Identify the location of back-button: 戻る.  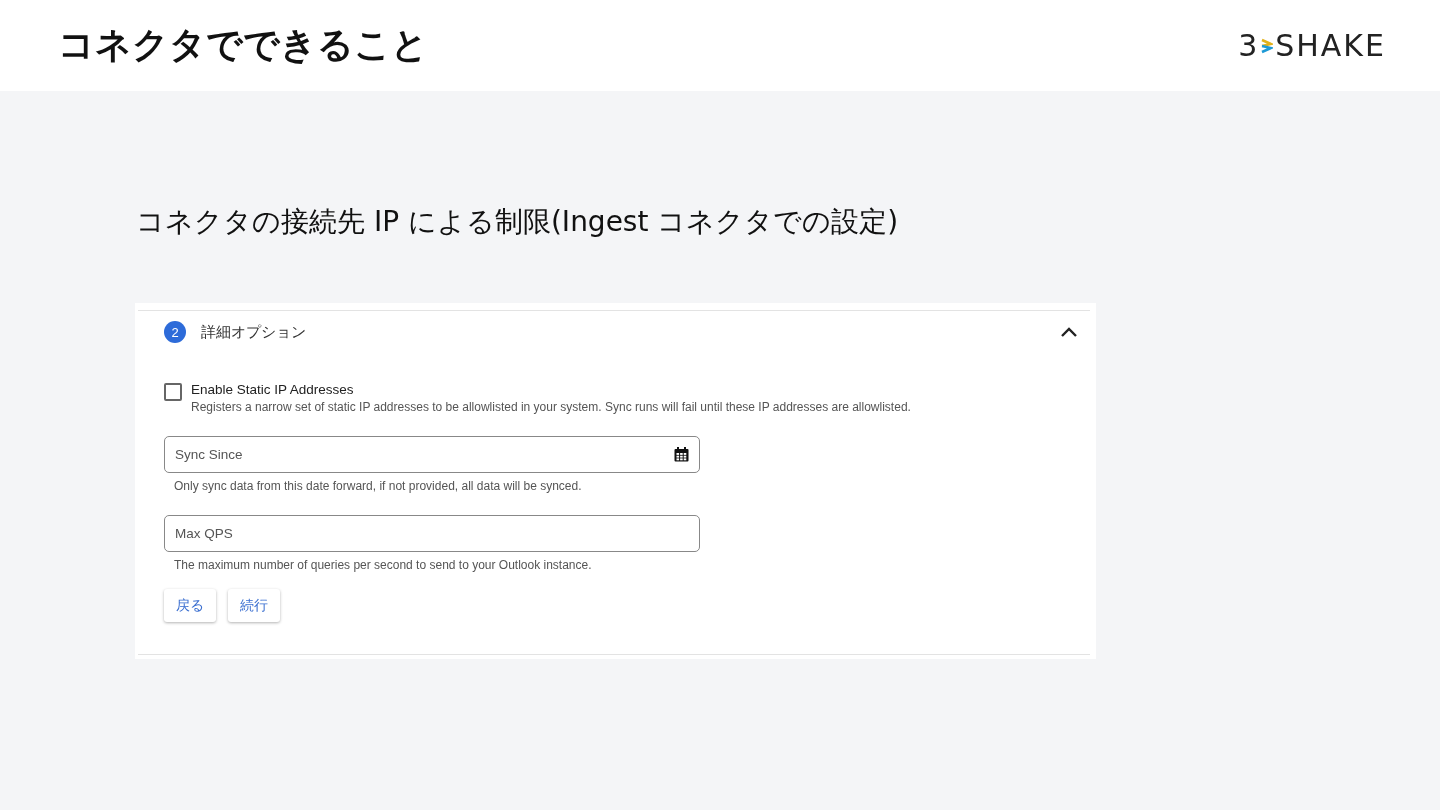
(190, 605).